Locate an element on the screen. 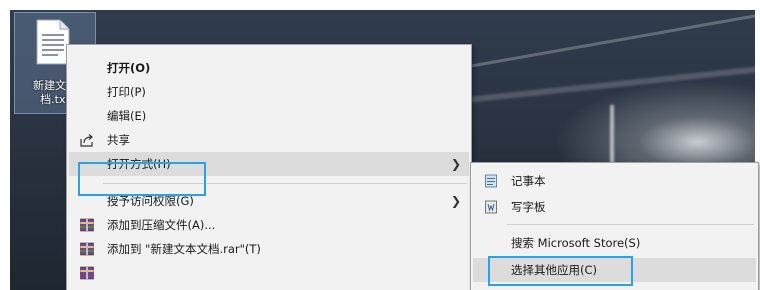 Image resolution: width=760 pixels, height=290 pixels. menu-item-open-label: 打开(O) is located at coordinates (129, 68).